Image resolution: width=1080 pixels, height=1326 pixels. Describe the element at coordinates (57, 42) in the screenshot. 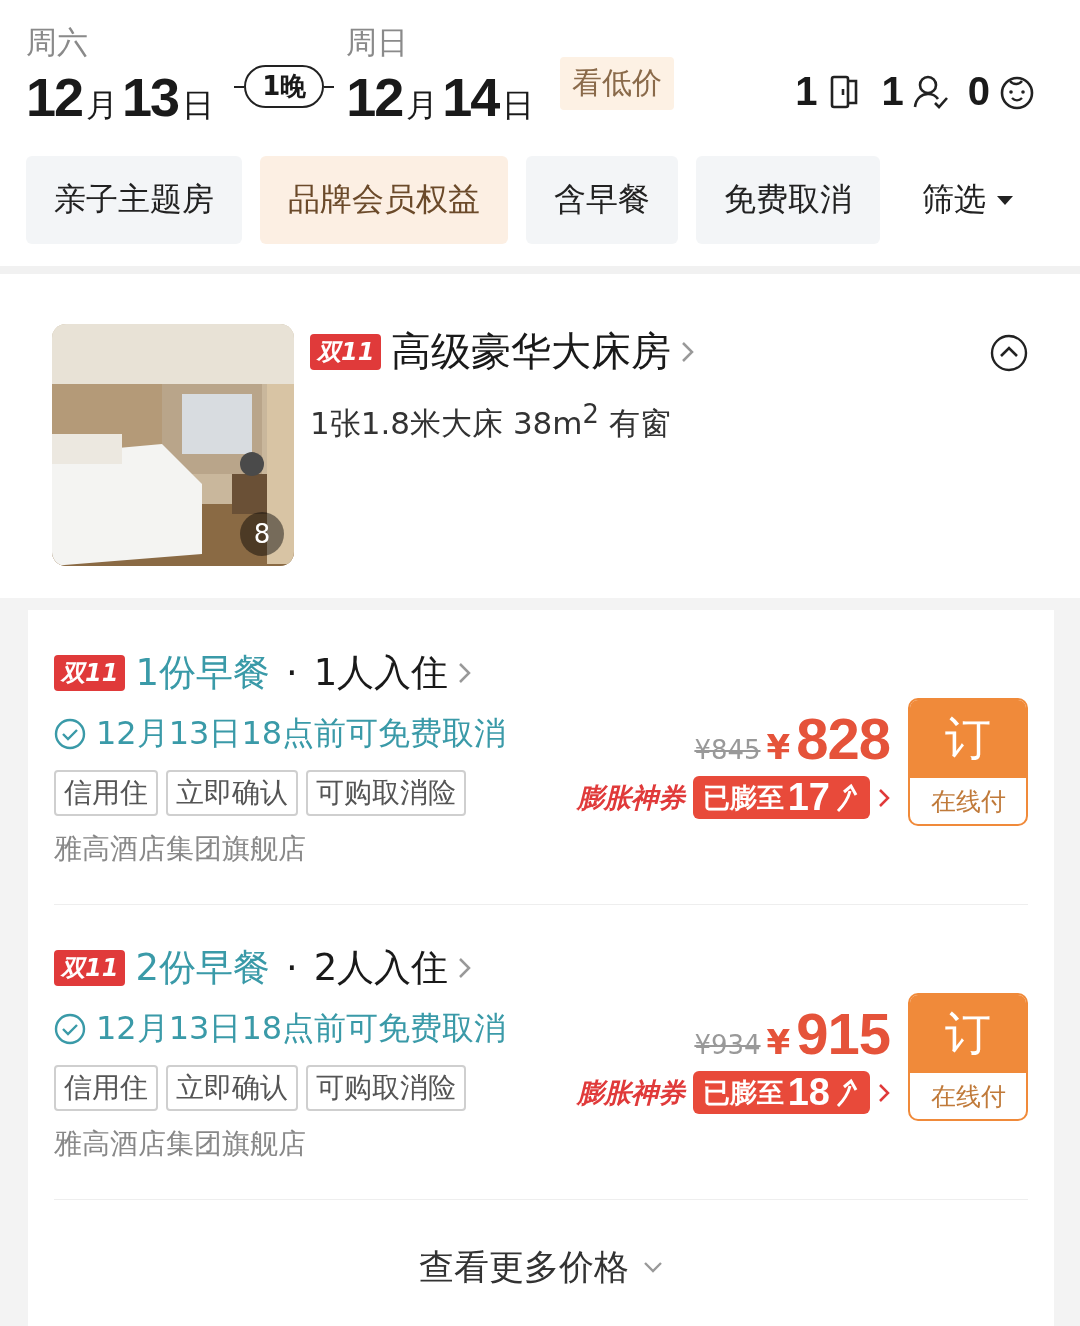

I see `weekday-label: 周六` at that location.